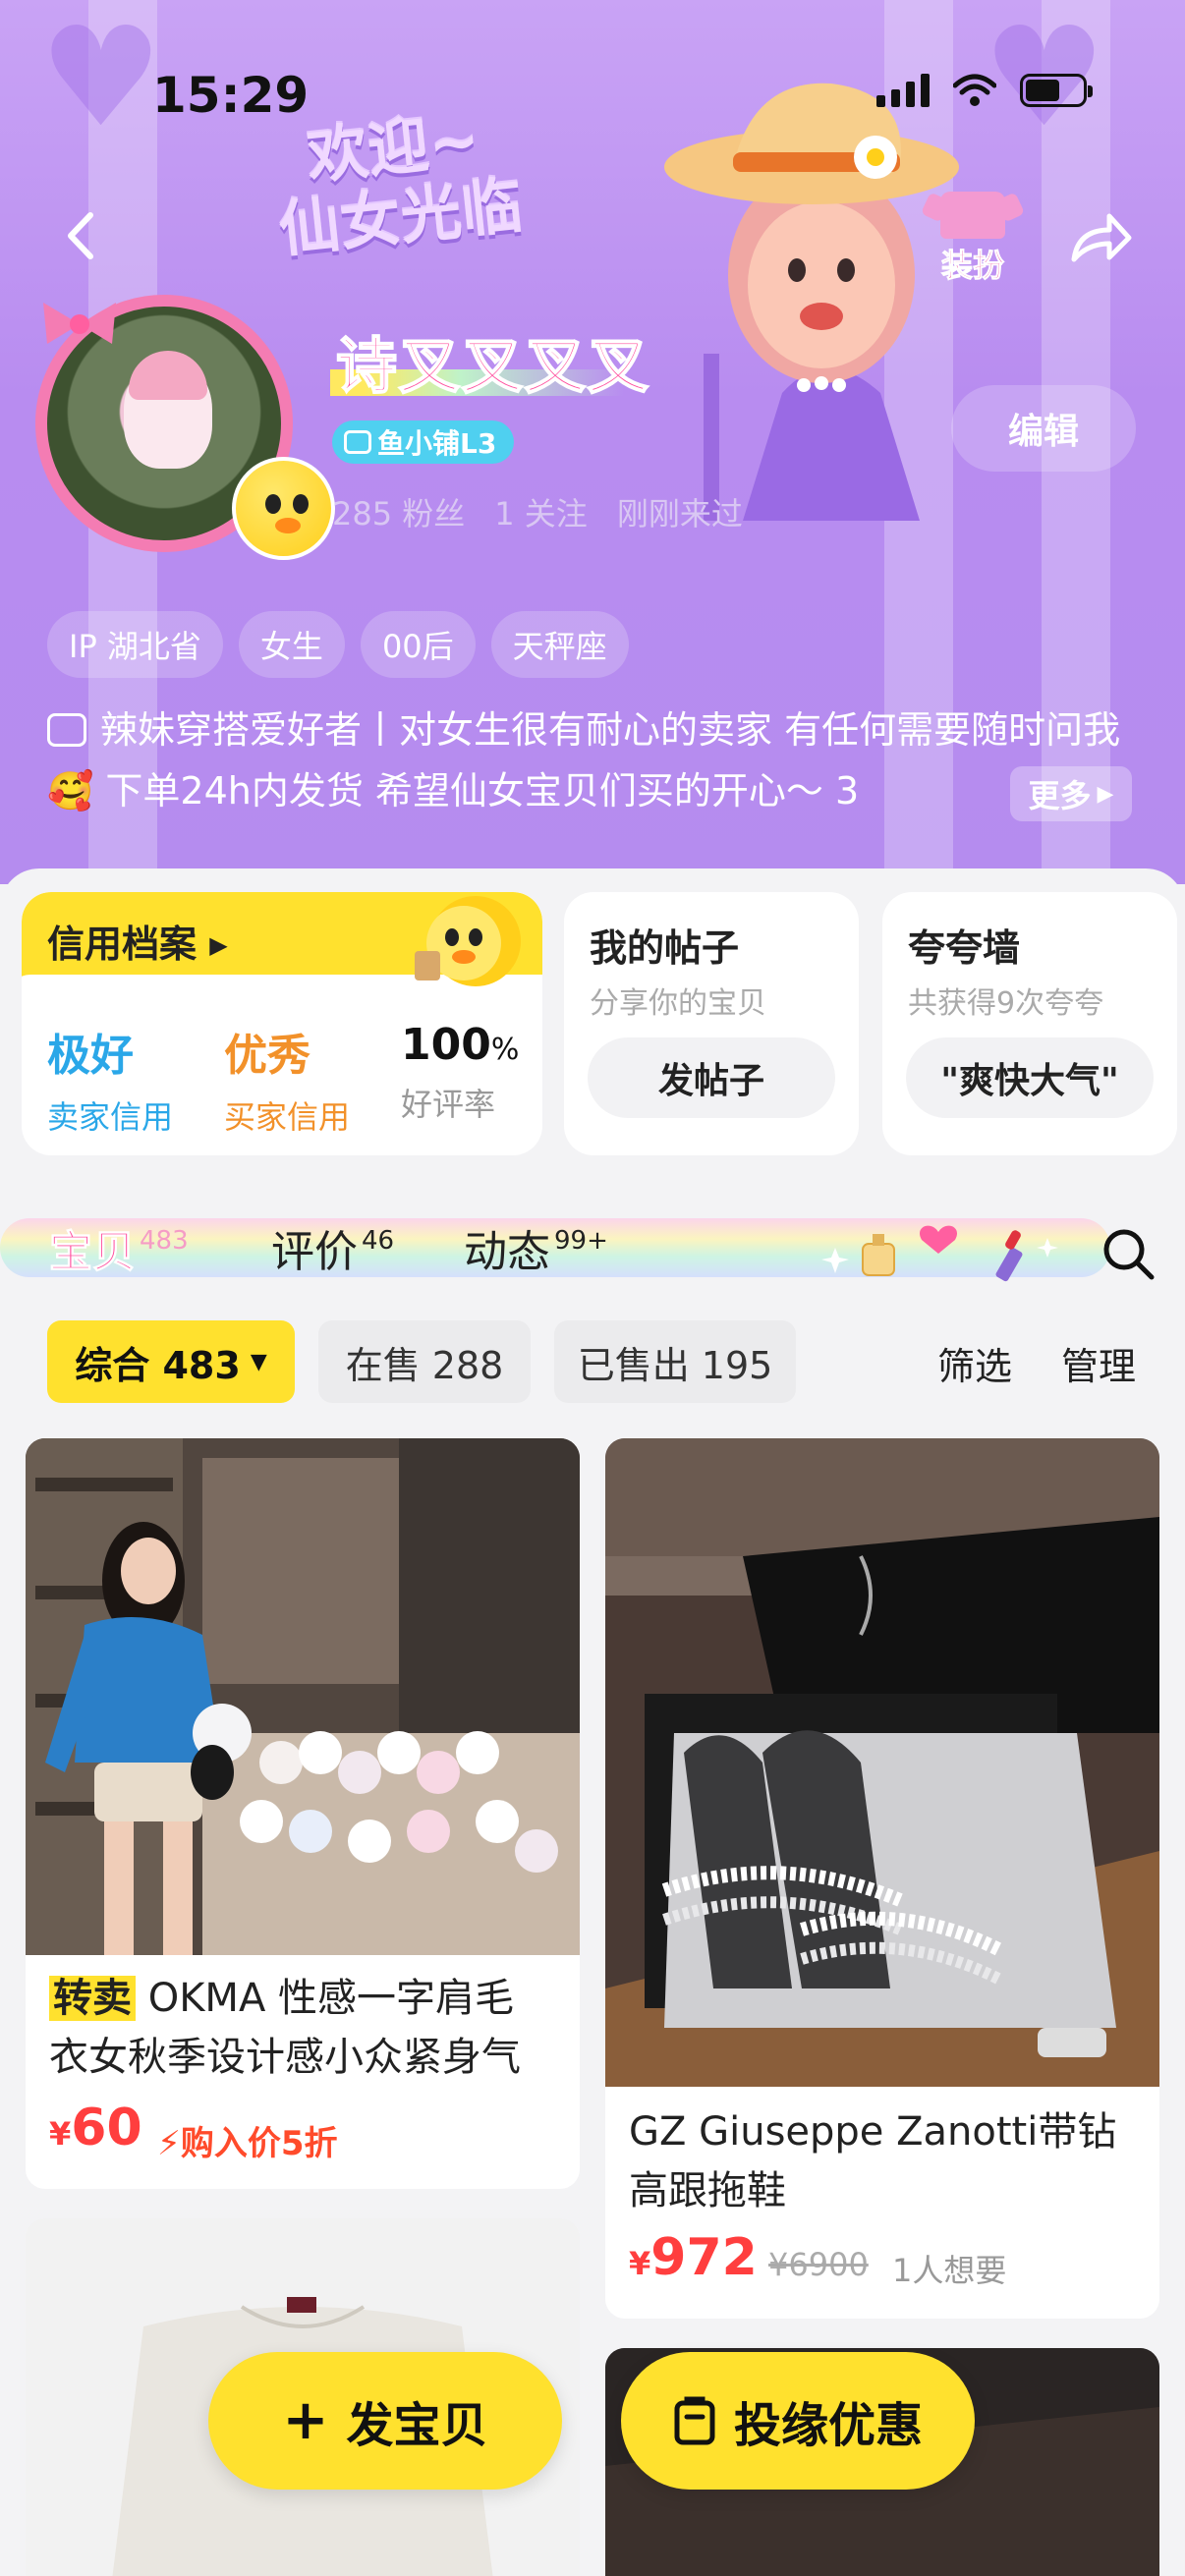 Image resolution: width=1185 pixels, height=2576 pixels. What do you see at coordinates (704, 2257) in the screenshot?
I see `price-value: 972` at bounding box center [704, 2257].